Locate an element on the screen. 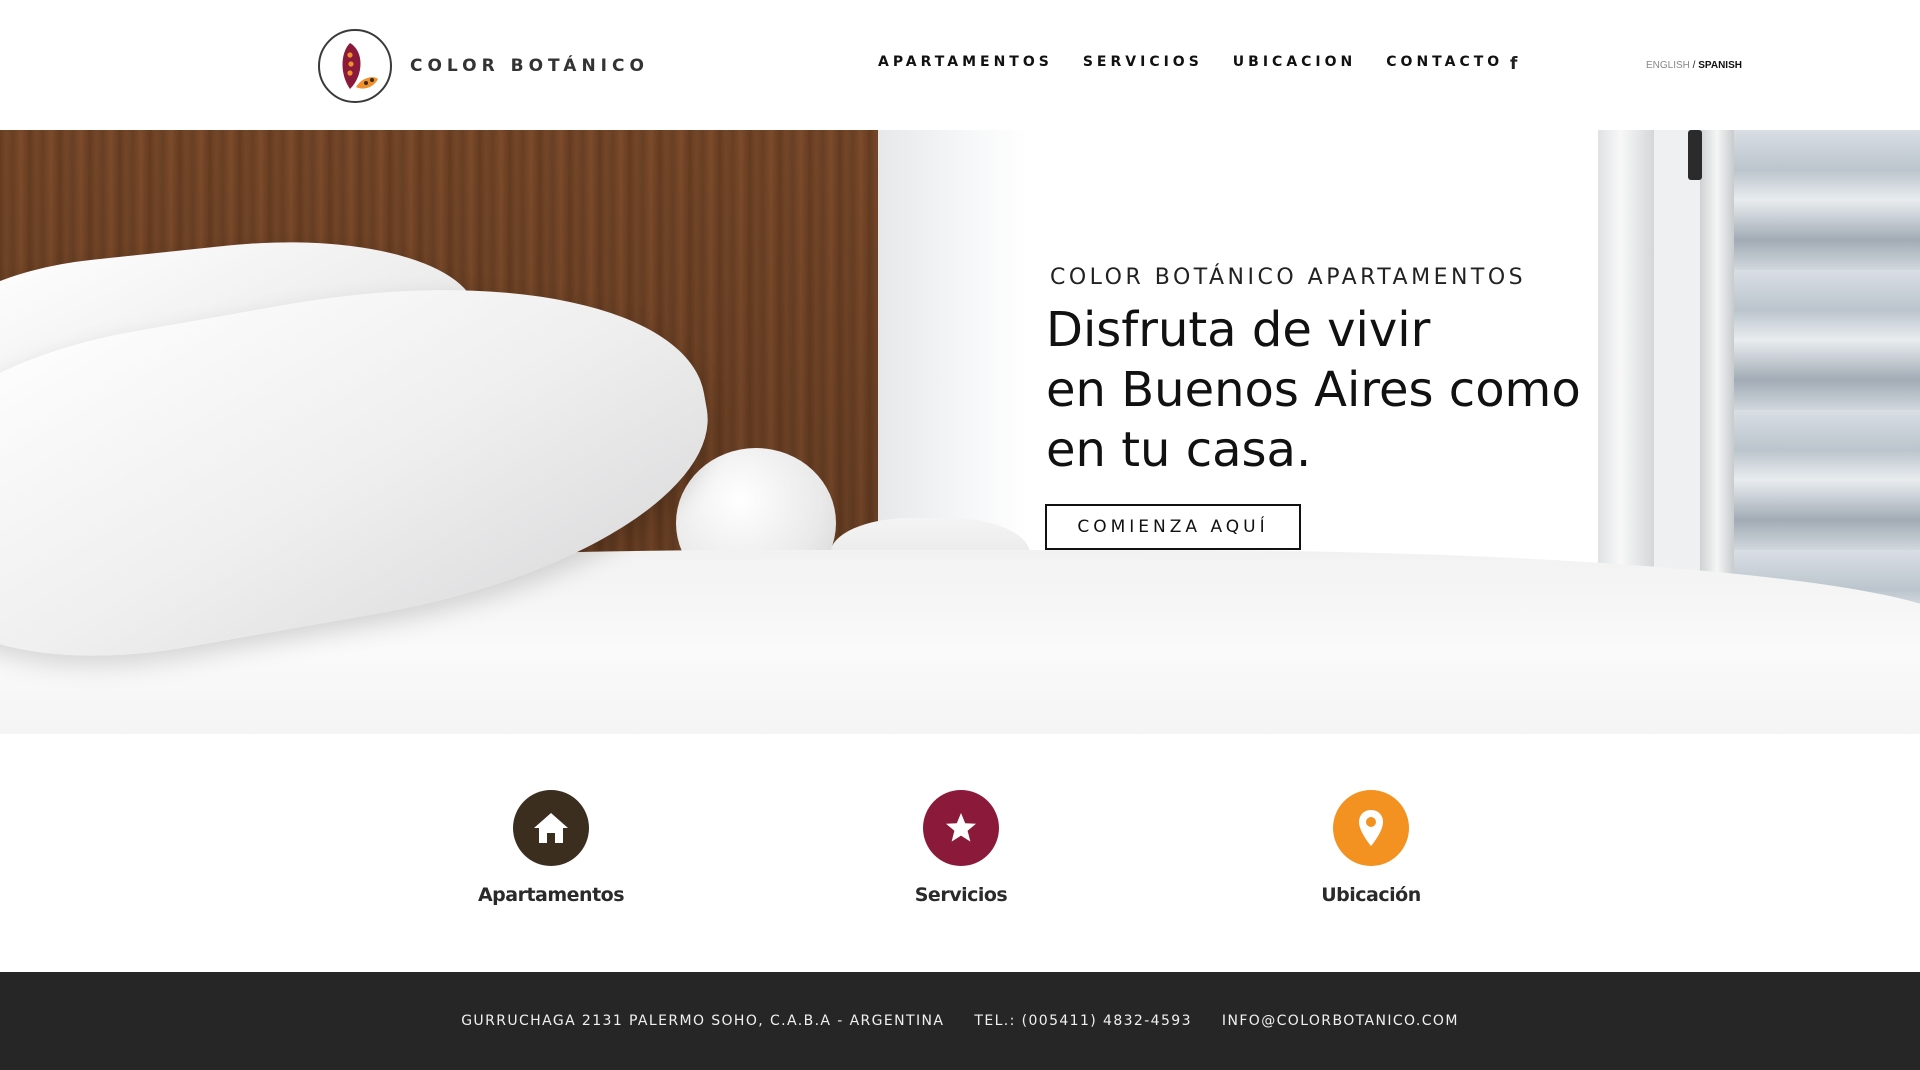 The height and width of the screenshot is (1070, 1920). feature-ubicacion: Ubicación is located at coordinates (1371, 848).